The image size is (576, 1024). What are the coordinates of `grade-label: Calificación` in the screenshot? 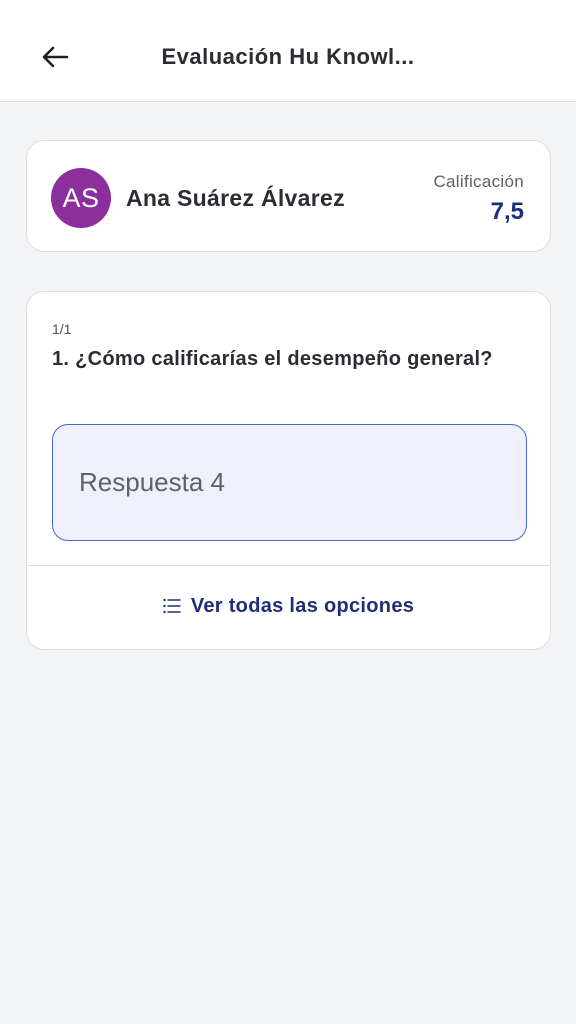 It's located at (478, 181).